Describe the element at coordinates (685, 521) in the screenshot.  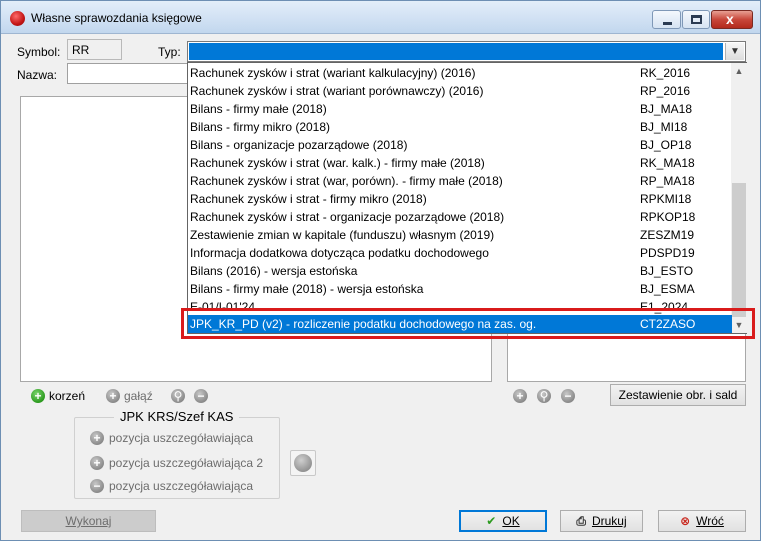
I see `cancel-icon: ⊗` at that location.